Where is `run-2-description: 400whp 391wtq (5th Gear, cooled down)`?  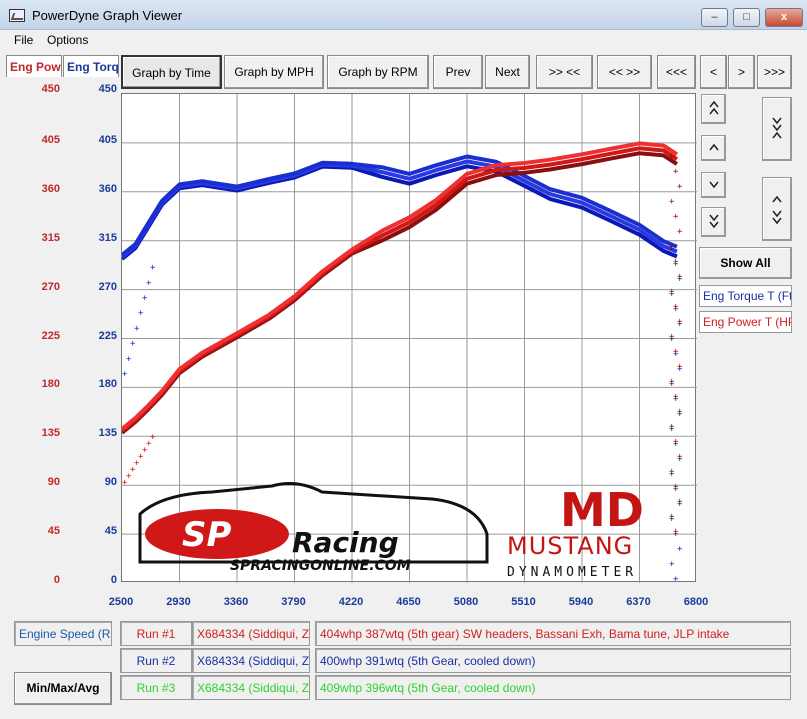 run-2-description: 400whp 391wtq (5th Gear, cooled down) is located at coordinates (553, 660).